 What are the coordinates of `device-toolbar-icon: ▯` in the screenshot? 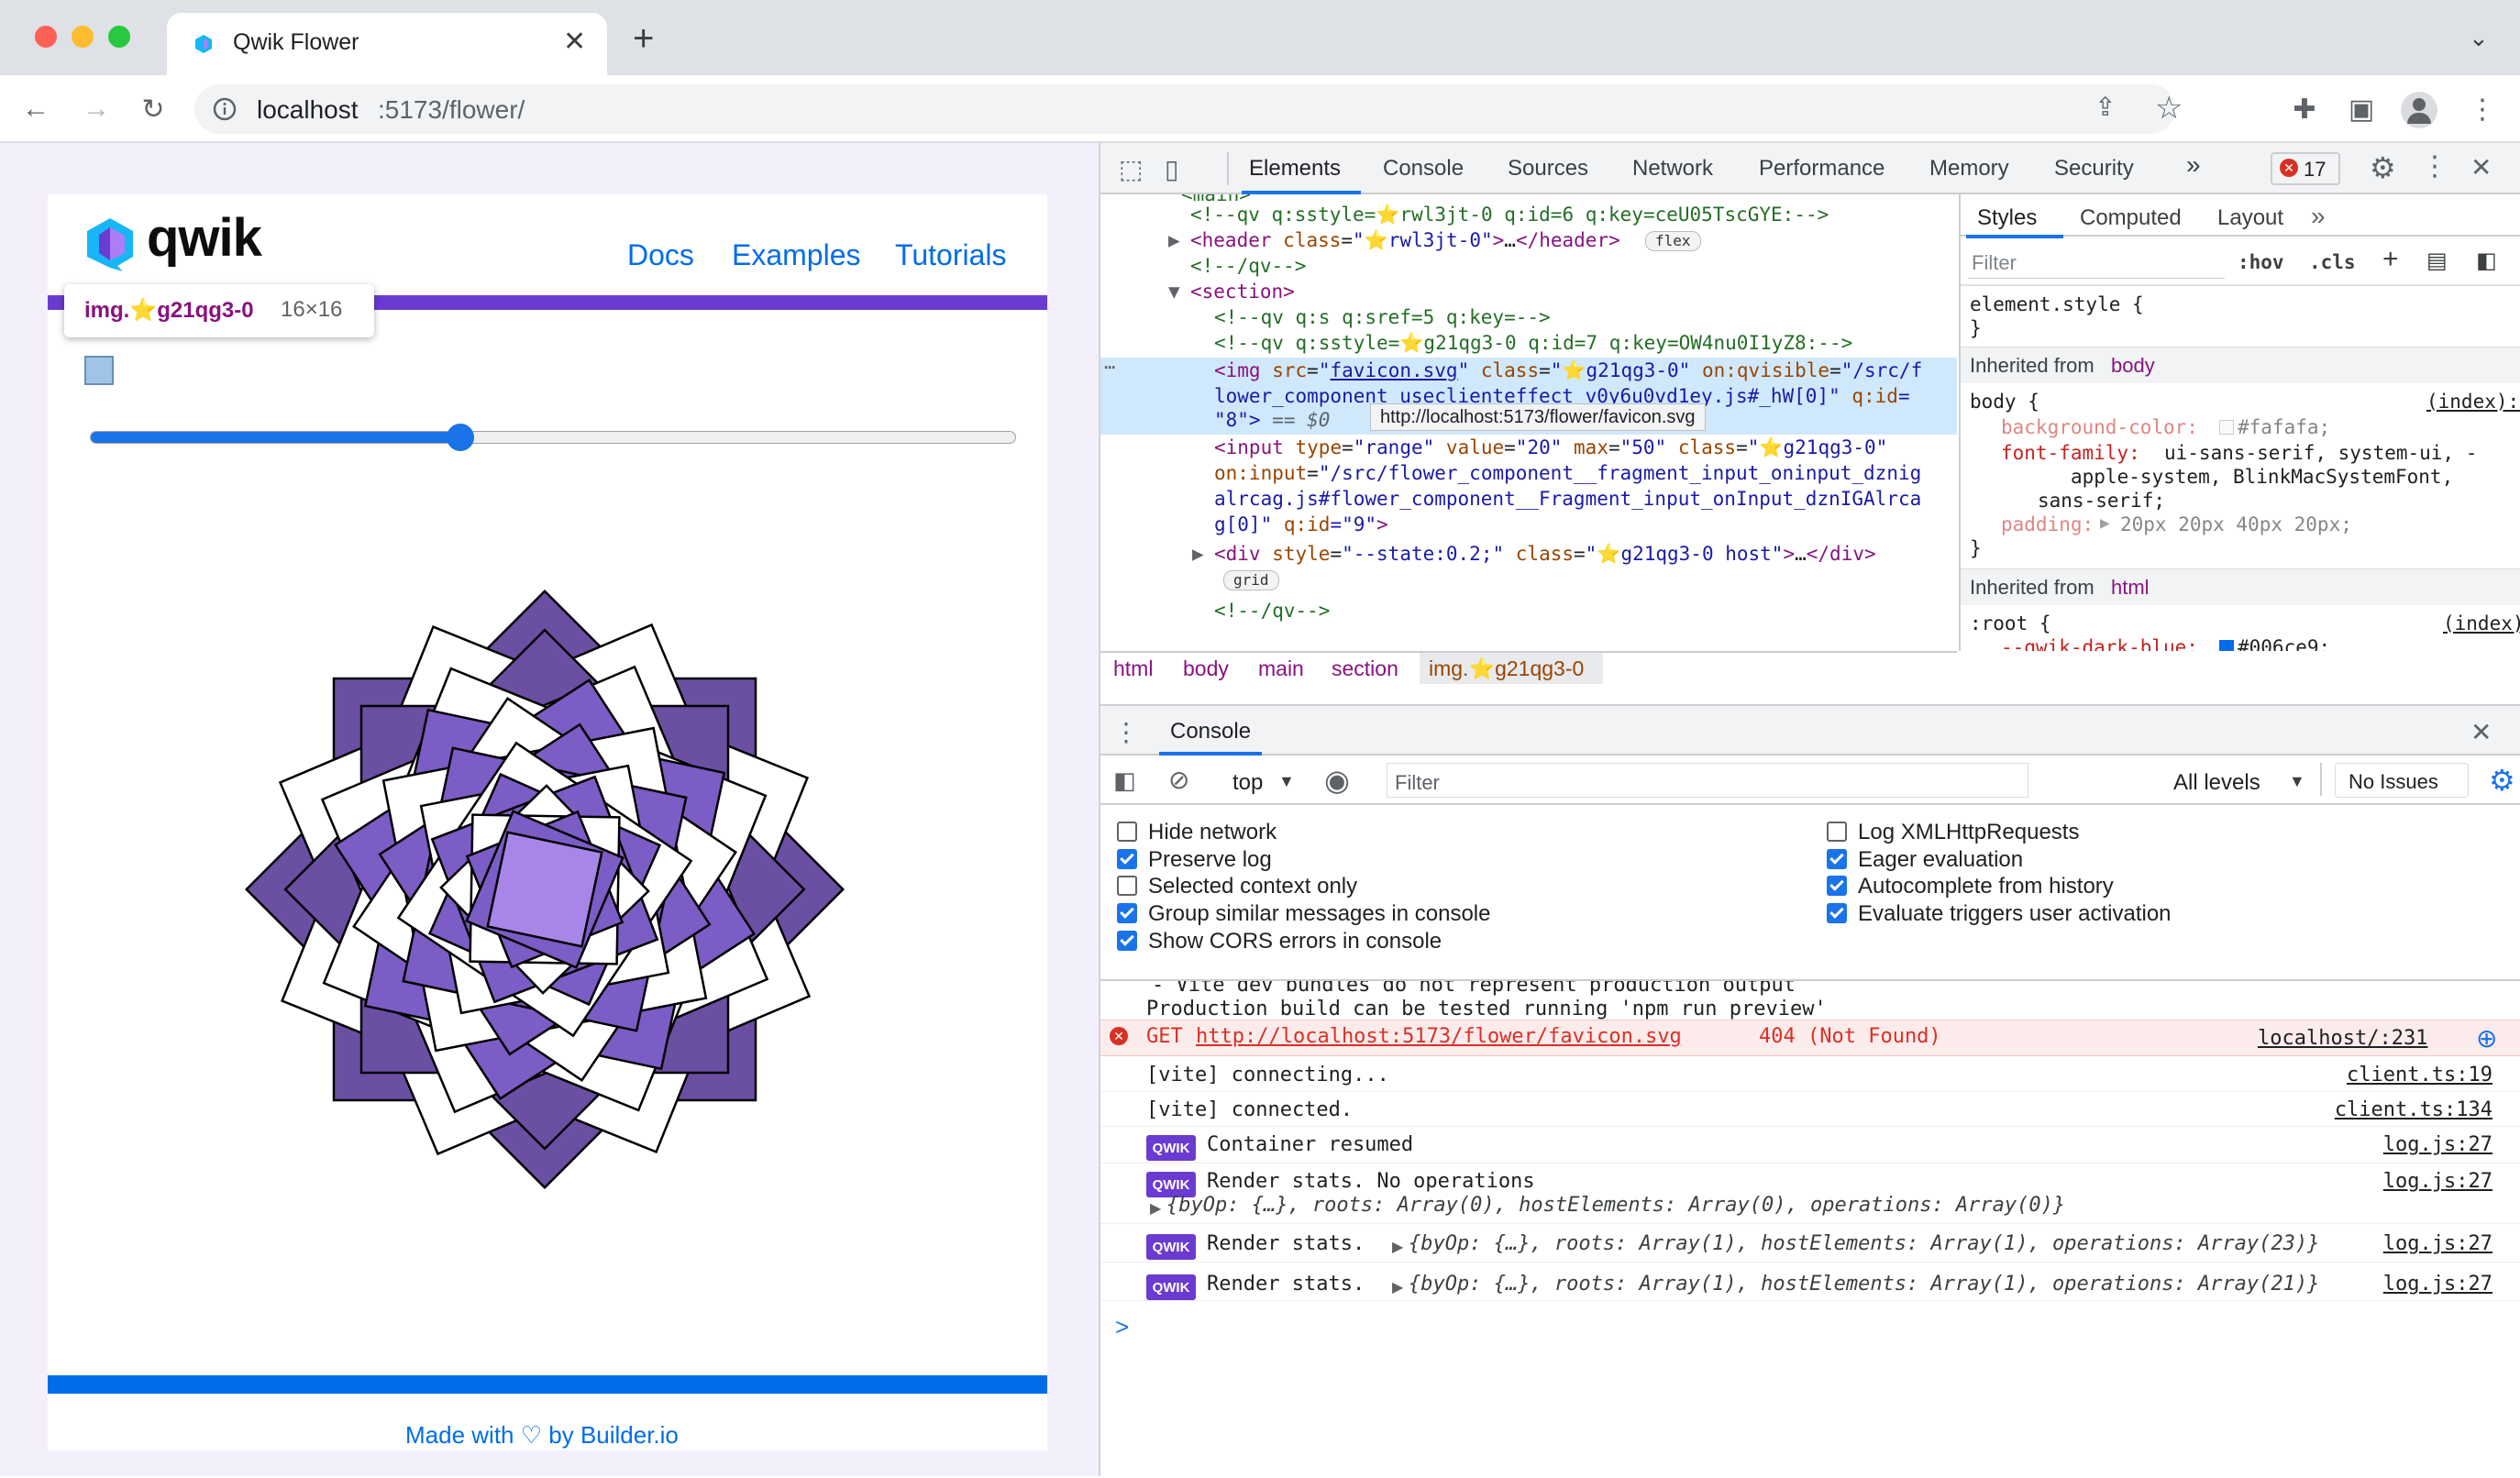 It's located at (1171, 169).